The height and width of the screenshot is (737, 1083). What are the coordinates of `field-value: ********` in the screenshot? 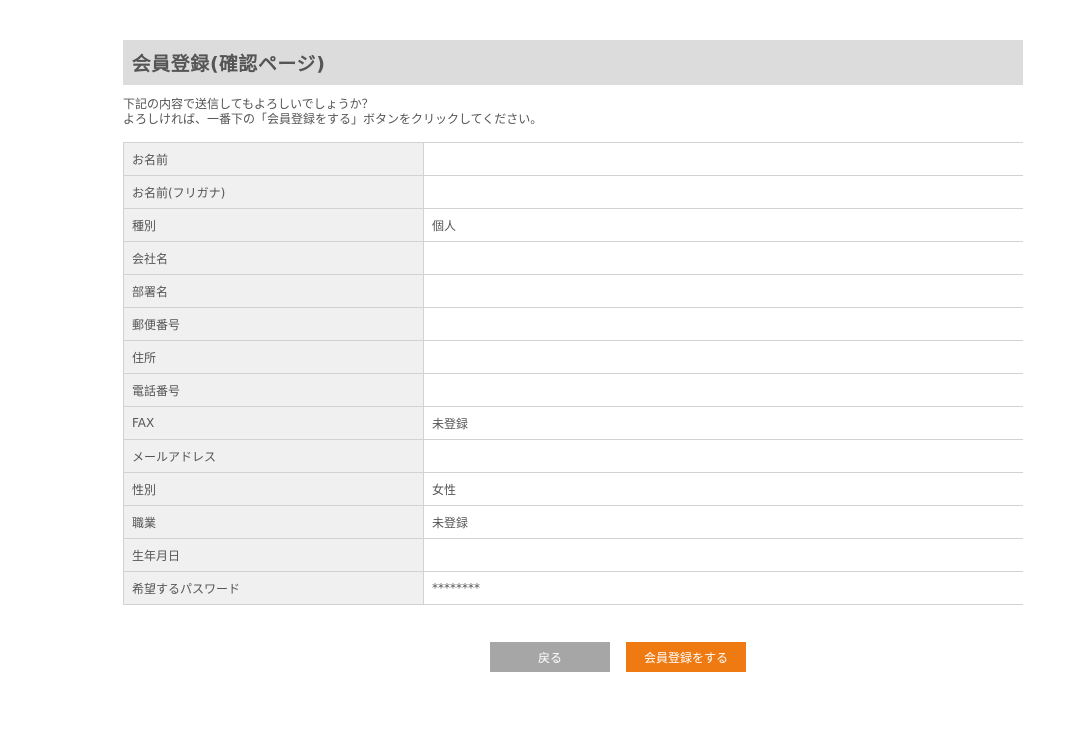 It's located at (723, 588).